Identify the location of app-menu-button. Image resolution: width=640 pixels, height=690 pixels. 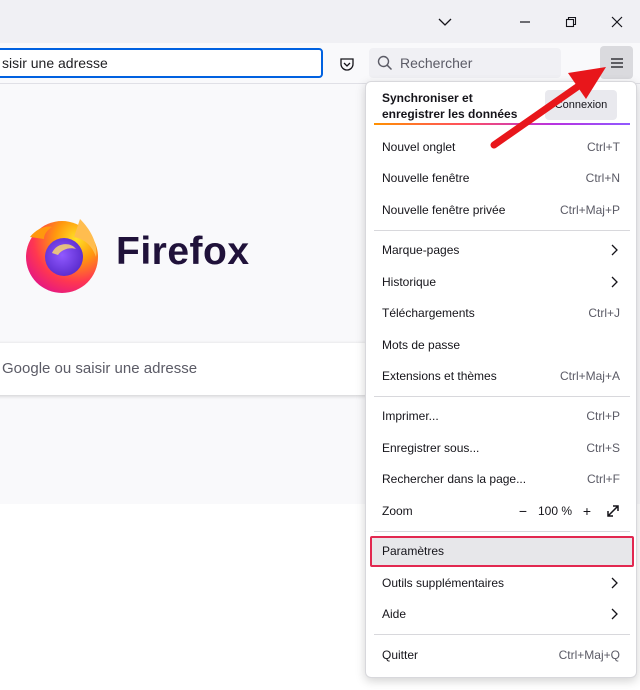
(616, 62).